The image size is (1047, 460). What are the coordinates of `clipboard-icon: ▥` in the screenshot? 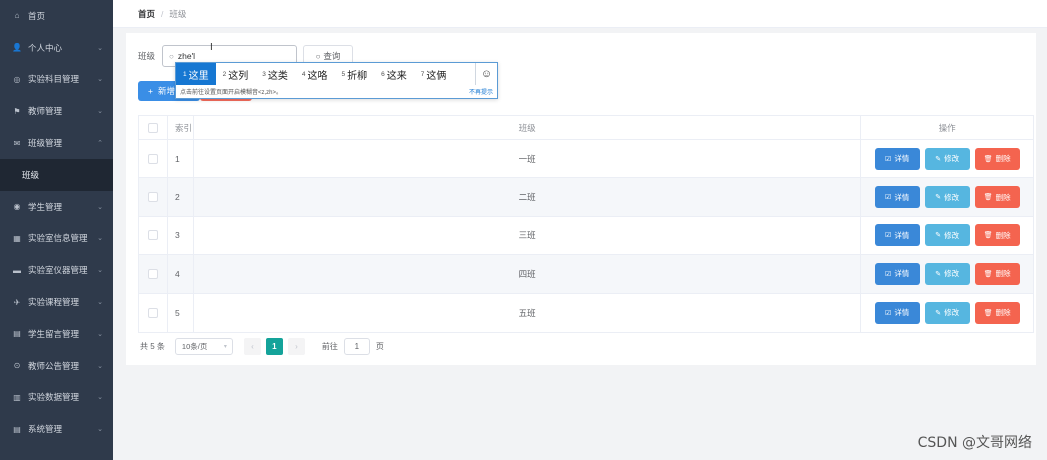 It's located at (17, 397).